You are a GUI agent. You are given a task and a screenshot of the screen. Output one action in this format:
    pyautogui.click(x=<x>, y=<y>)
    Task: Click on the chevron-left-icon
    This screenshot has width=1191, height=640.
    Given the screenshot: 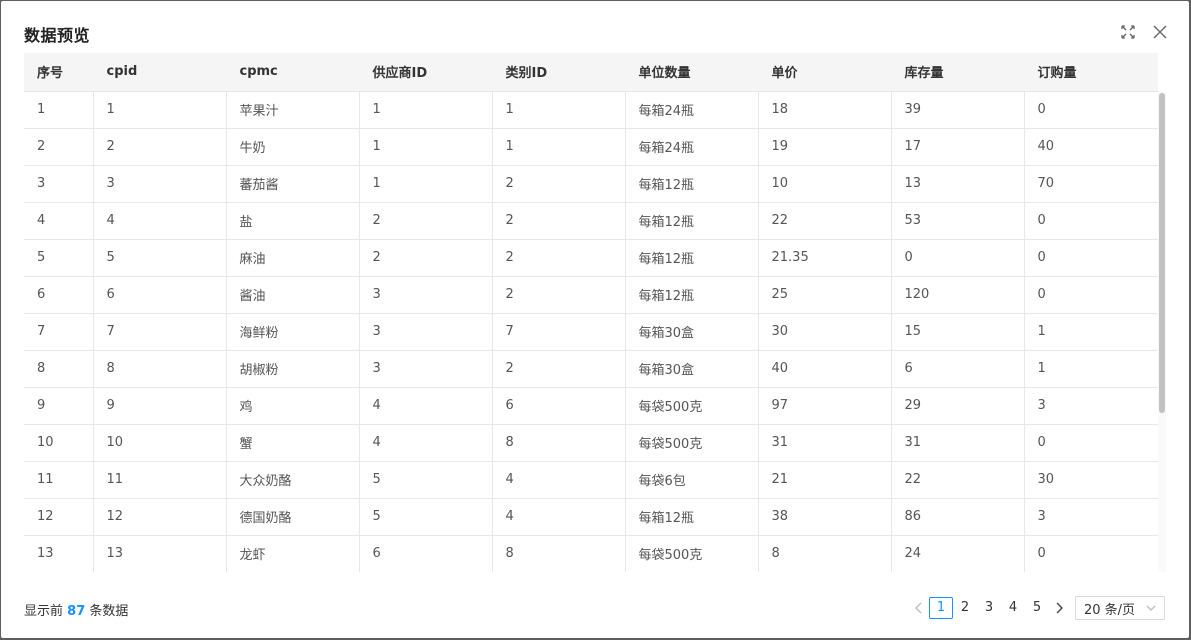 What is the action you would take?
    pyautogui.click(x=918, y=608)
    